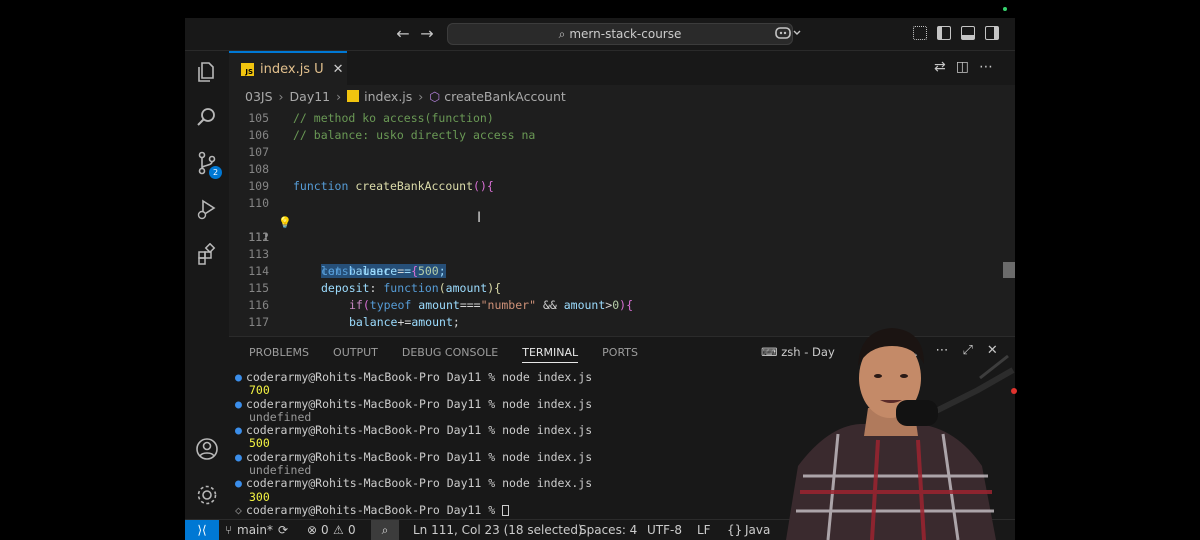  I want to click on title-bar: ← → ⌕ mern-stack-course, so click(600, 34).